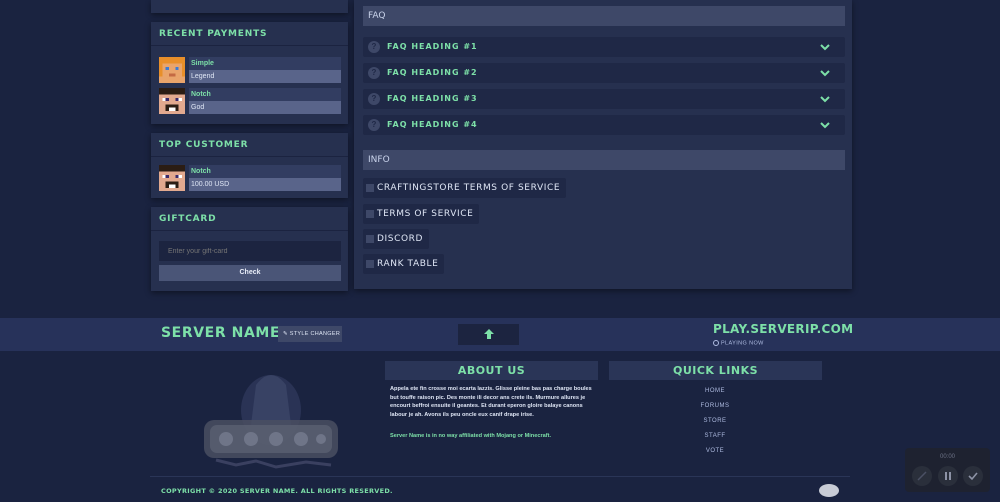 The height and width of the screenshot is (502, 1000). I want to click on check-icon, so click(973, 476).